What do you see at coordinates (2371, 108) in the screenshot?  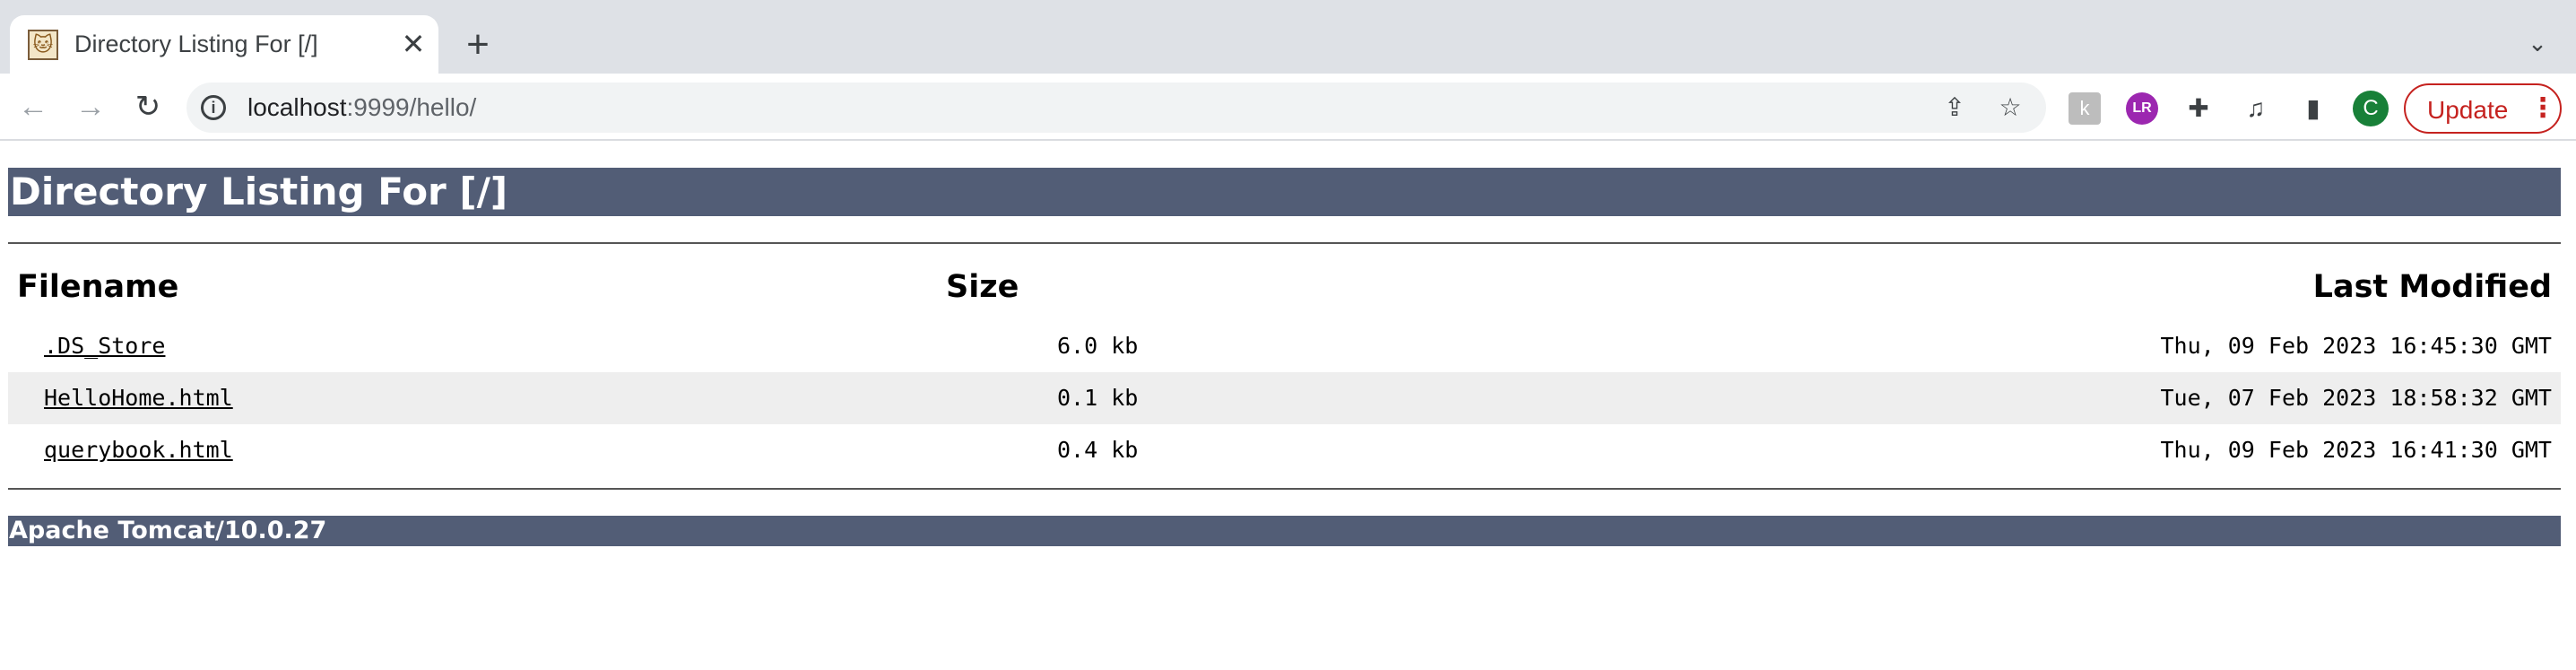 I see `profile-avatar: C` at bounding box center [2371, 108].